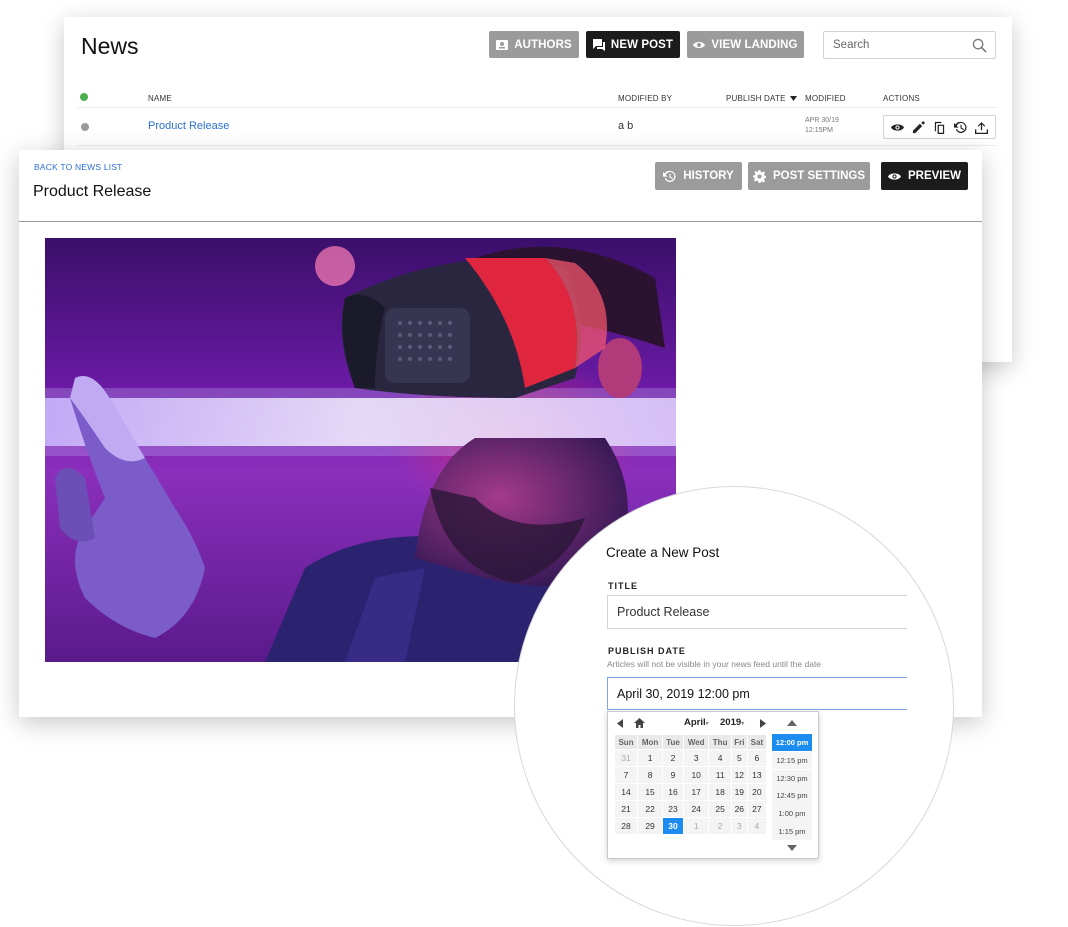  What do you see at coordinates (792, 831) in the screenshot?
I see `time-option: 1:15 pm` at bounding box center [792, 831].